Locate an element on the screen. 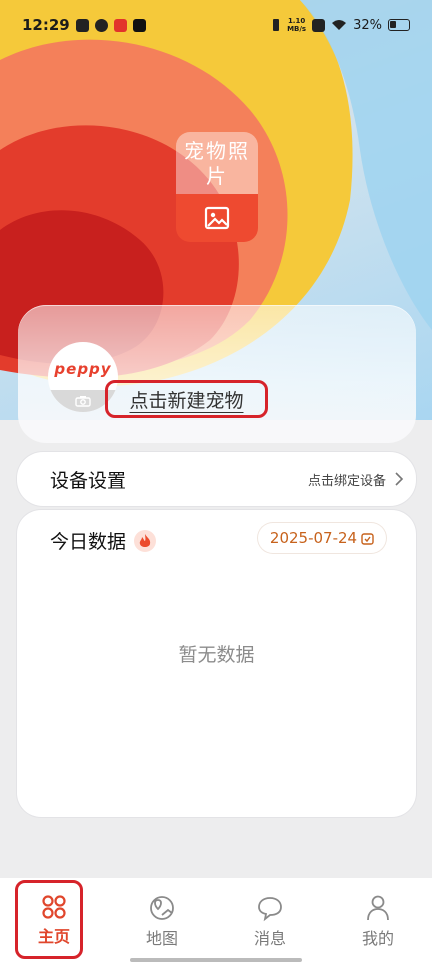 Image resolution: width=432 pixels, height=964 pixels. app-notification-icon is located at coordinates (120, 25).